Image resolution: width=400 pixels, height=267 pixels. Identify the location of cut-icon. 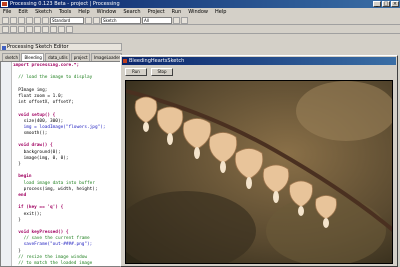
(29, 20).